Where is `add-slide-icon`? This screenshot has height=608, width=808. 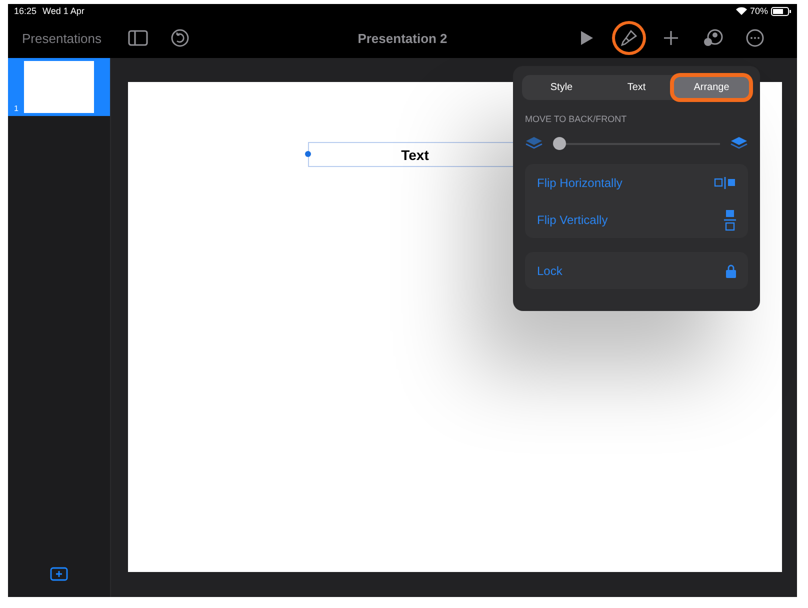
add-slide-icon is located at coordinates (59, 574).